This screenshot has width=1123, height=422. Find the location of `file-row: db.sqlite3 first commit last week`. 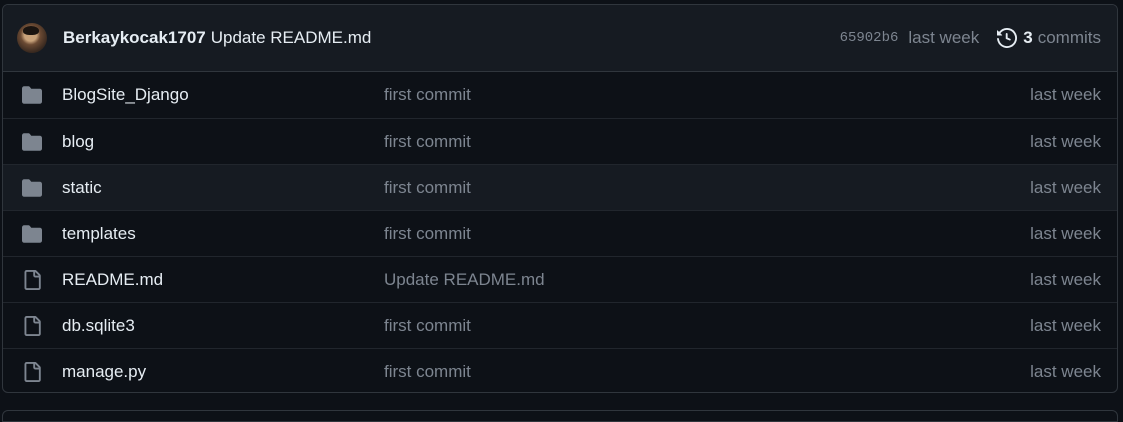

file-row: db.sqlite3 first commit last week is located at coordinates (560, 325).